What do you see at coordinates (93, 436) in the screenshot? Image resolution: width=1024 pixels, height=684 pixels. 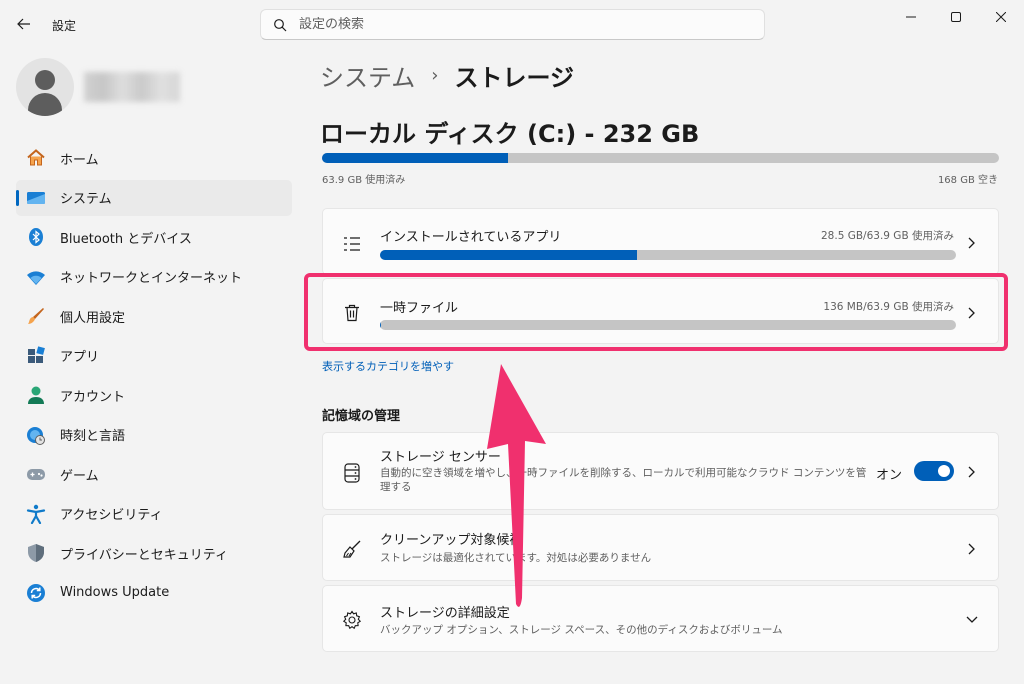 I see `sidebar-item-label: 時刻と言語` at bounding box center [93, 436].